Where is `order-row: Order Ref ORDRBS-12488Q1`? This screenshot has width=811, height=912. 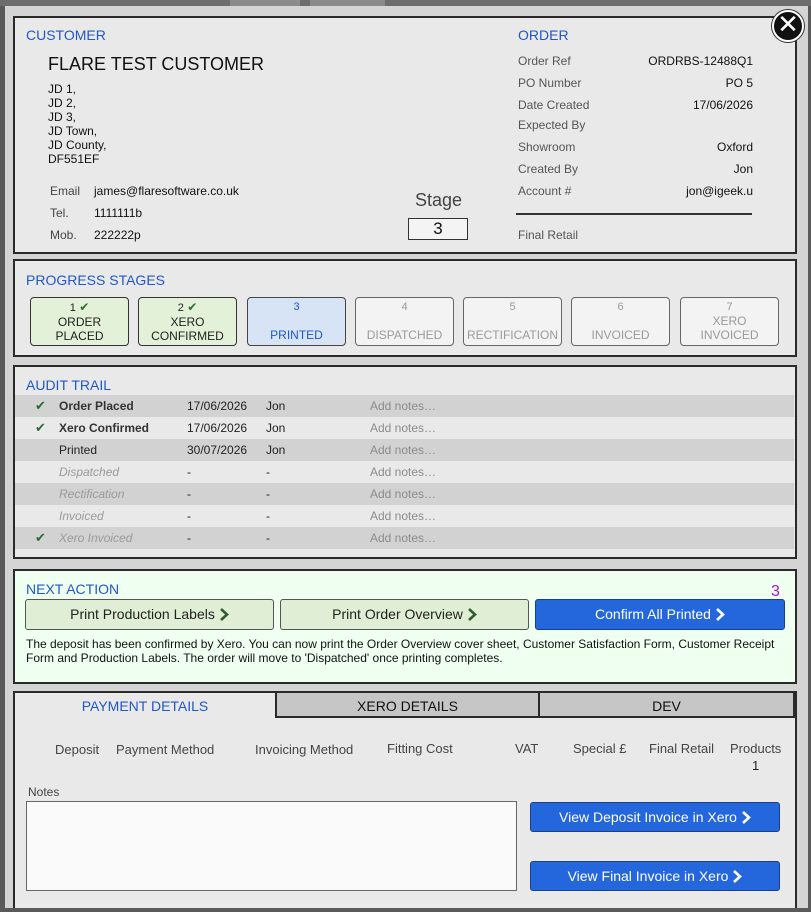 order-row: Order Ref ORDRBS-12488Q1 is located at coordinates (635, 61).